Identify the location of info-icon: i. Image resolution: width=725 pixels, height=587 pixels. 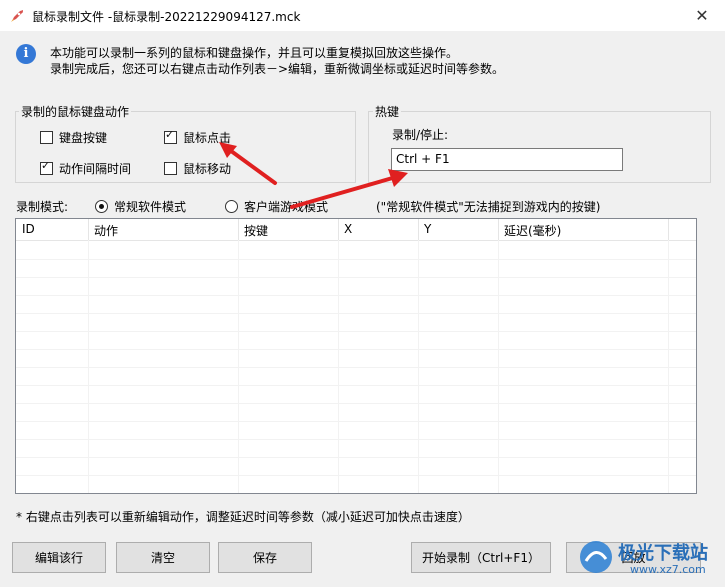
(26, 54).